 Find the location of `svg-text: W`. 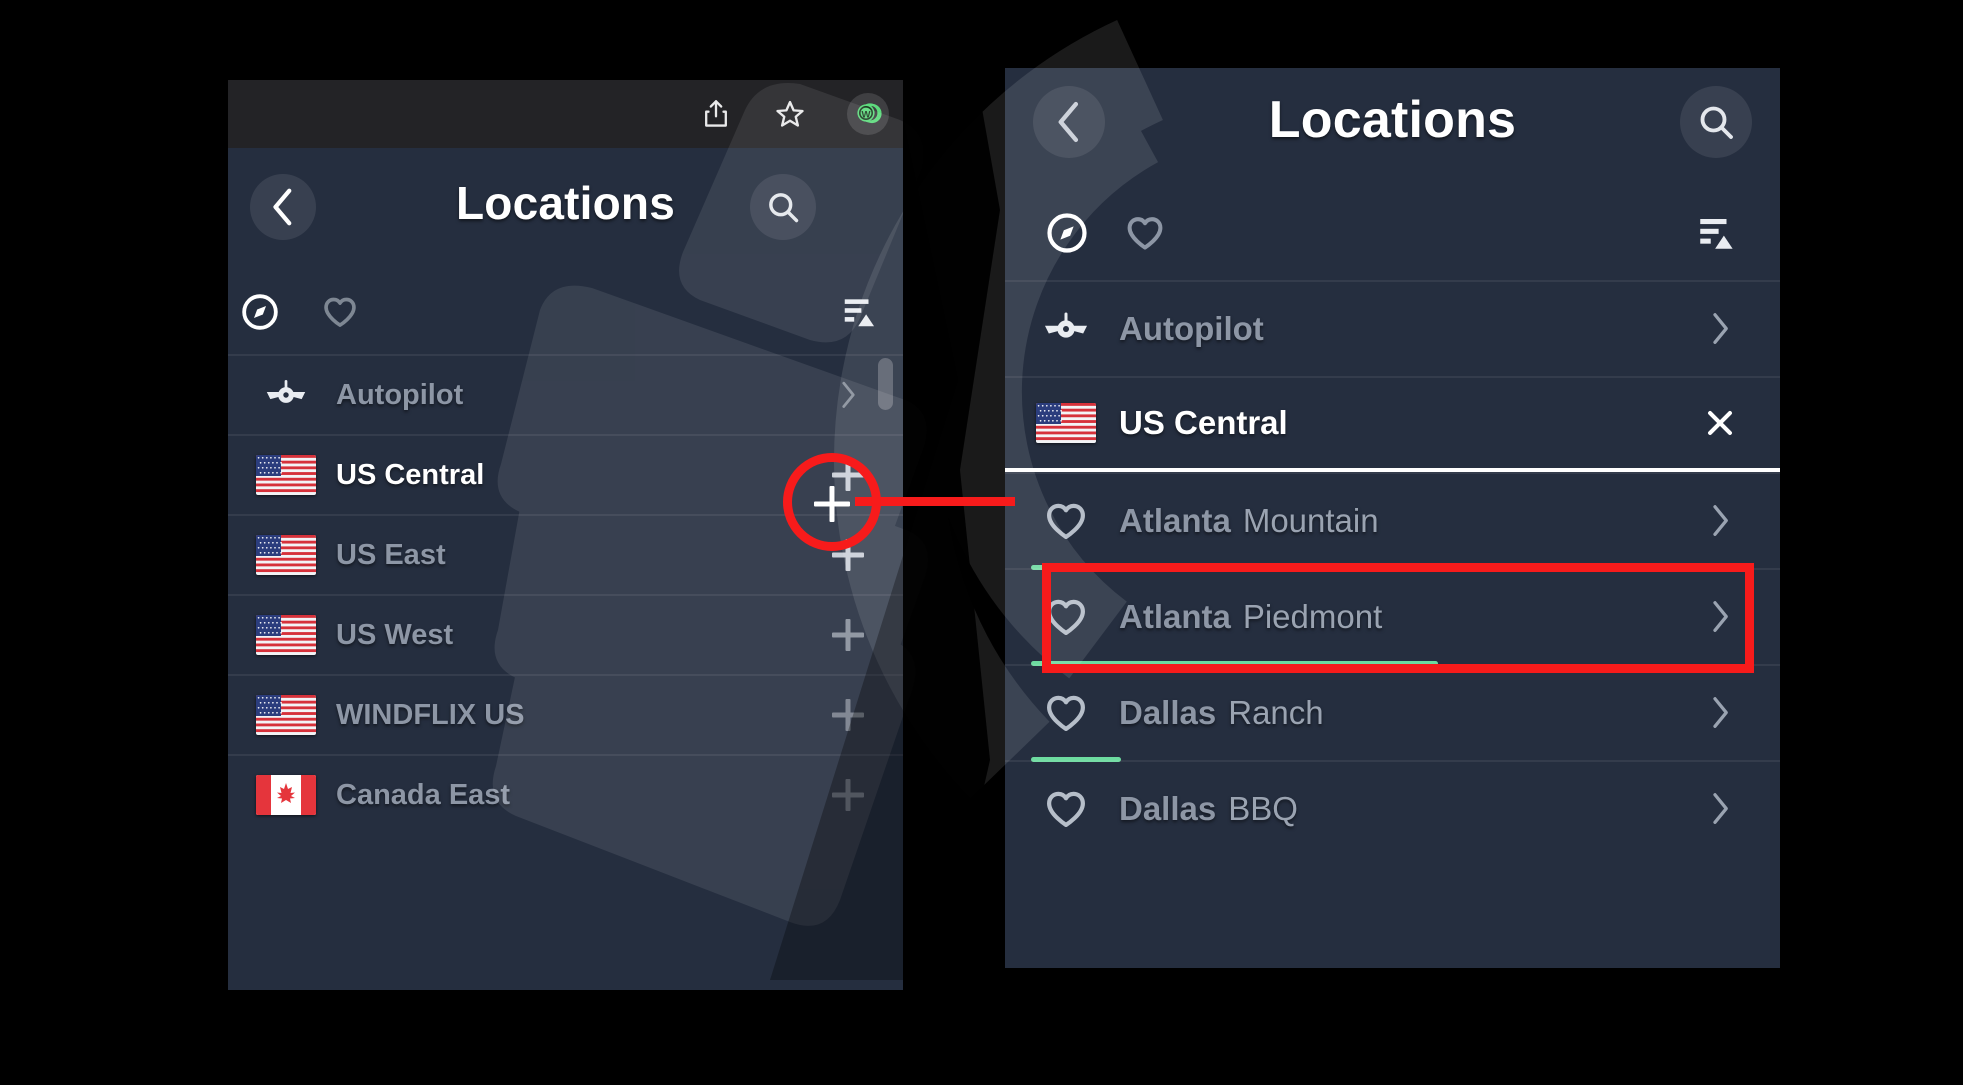

svg-text: W is located at coordinates (866, 114).